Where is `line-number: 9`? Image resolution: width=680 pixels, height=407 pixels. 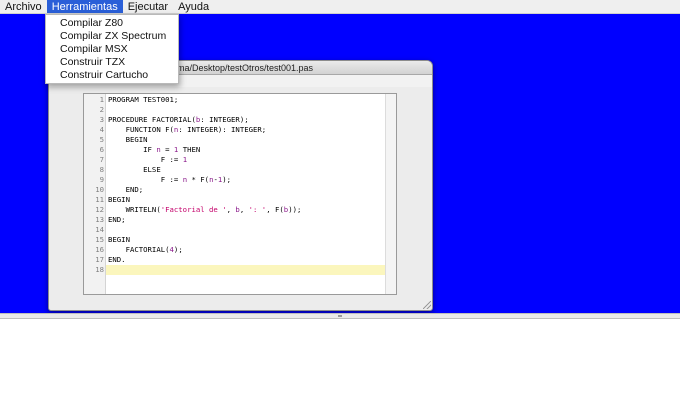
line-number: 9 is located at coordinates (101, 179).